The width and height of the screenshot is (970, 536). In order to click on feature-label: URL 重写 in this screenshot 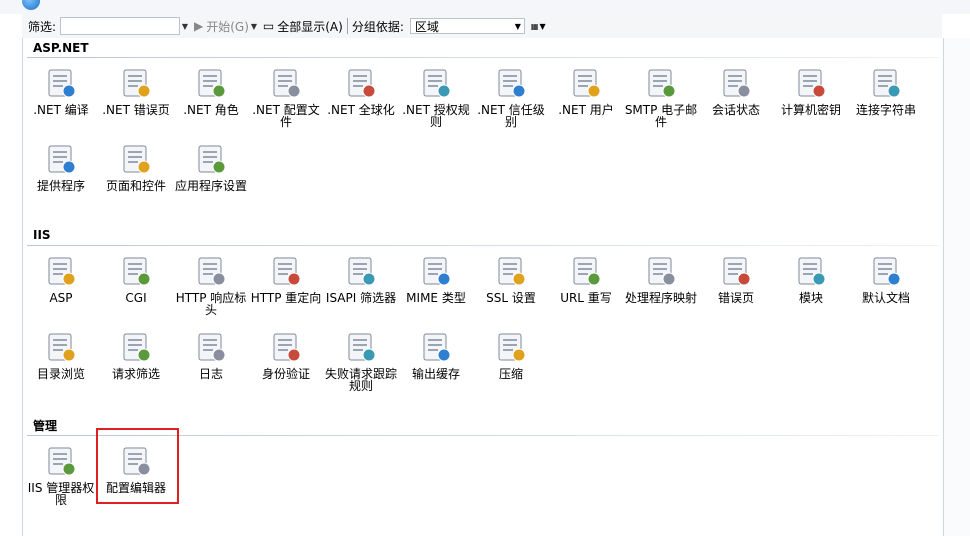, I will do `click(586, 298)`.